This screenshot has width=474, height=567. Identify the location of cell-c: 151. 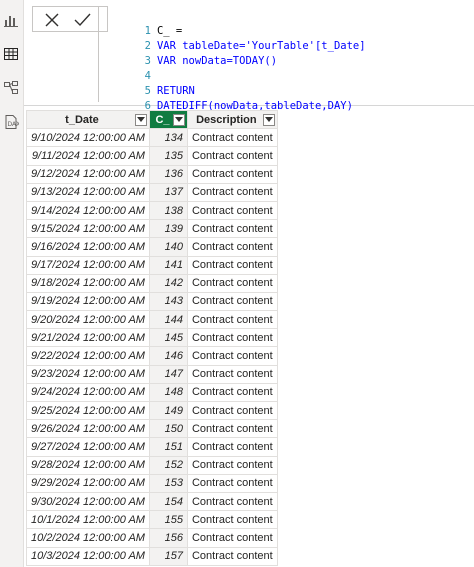
(168, 447).